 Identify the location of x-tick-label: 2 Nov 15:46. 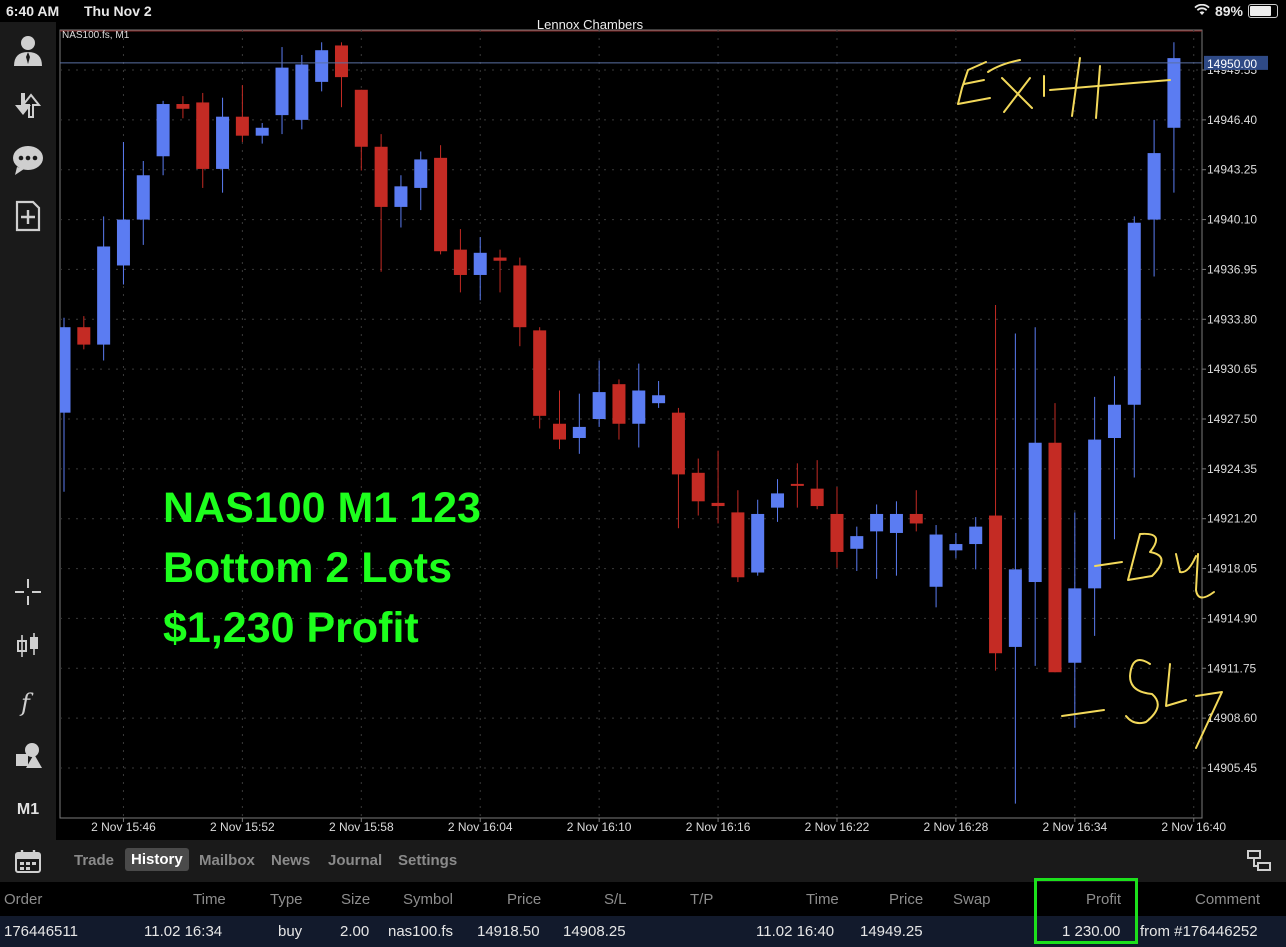
(123, 827).